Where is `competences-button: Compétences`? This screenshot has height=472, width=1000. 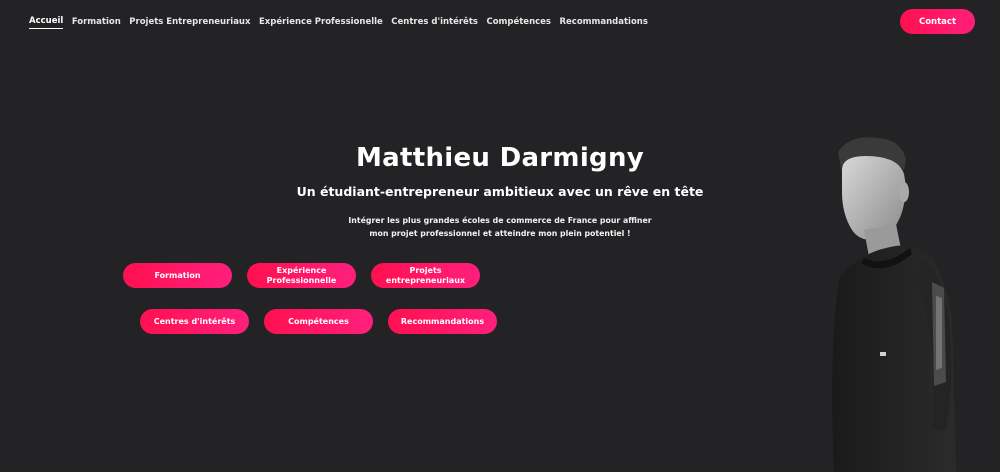 competences-button: Compétences is located at coordinates (318, 321).